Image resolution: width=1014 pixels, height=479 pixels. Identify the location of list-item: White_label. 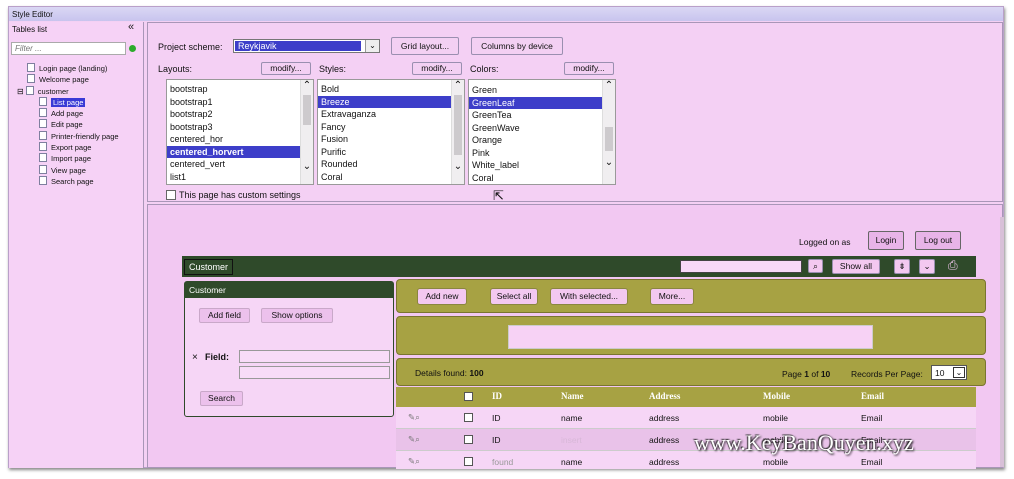
(535, 165).